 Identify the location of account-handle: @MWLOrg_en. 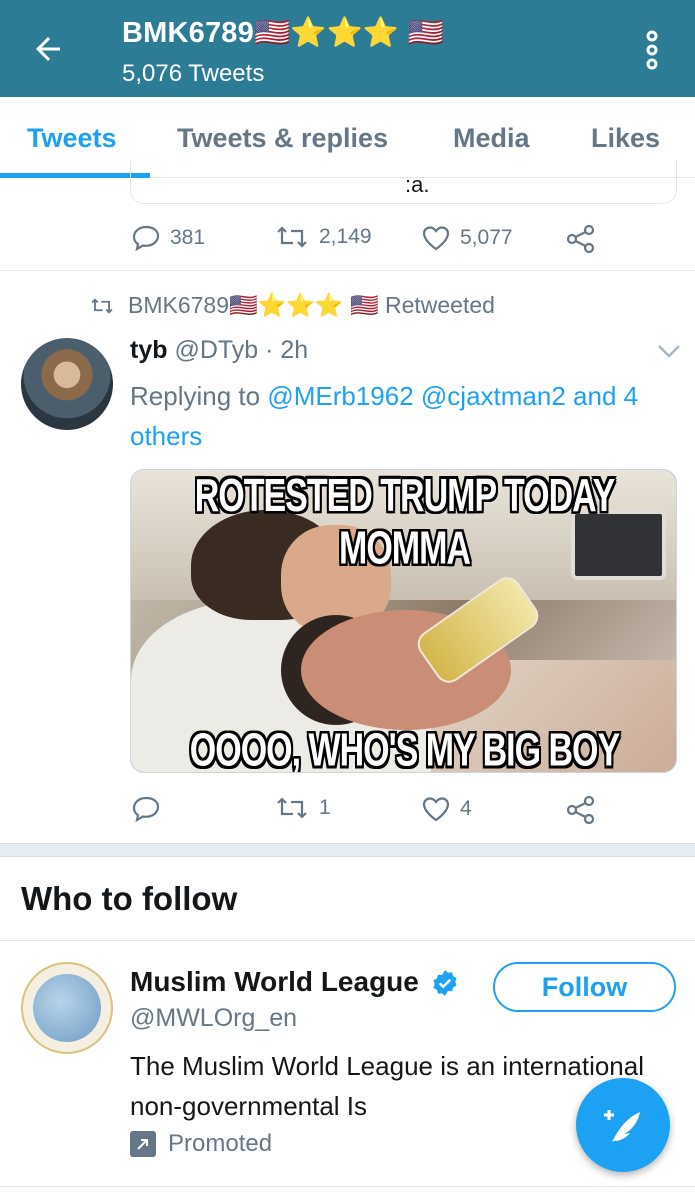
(214, 1018).